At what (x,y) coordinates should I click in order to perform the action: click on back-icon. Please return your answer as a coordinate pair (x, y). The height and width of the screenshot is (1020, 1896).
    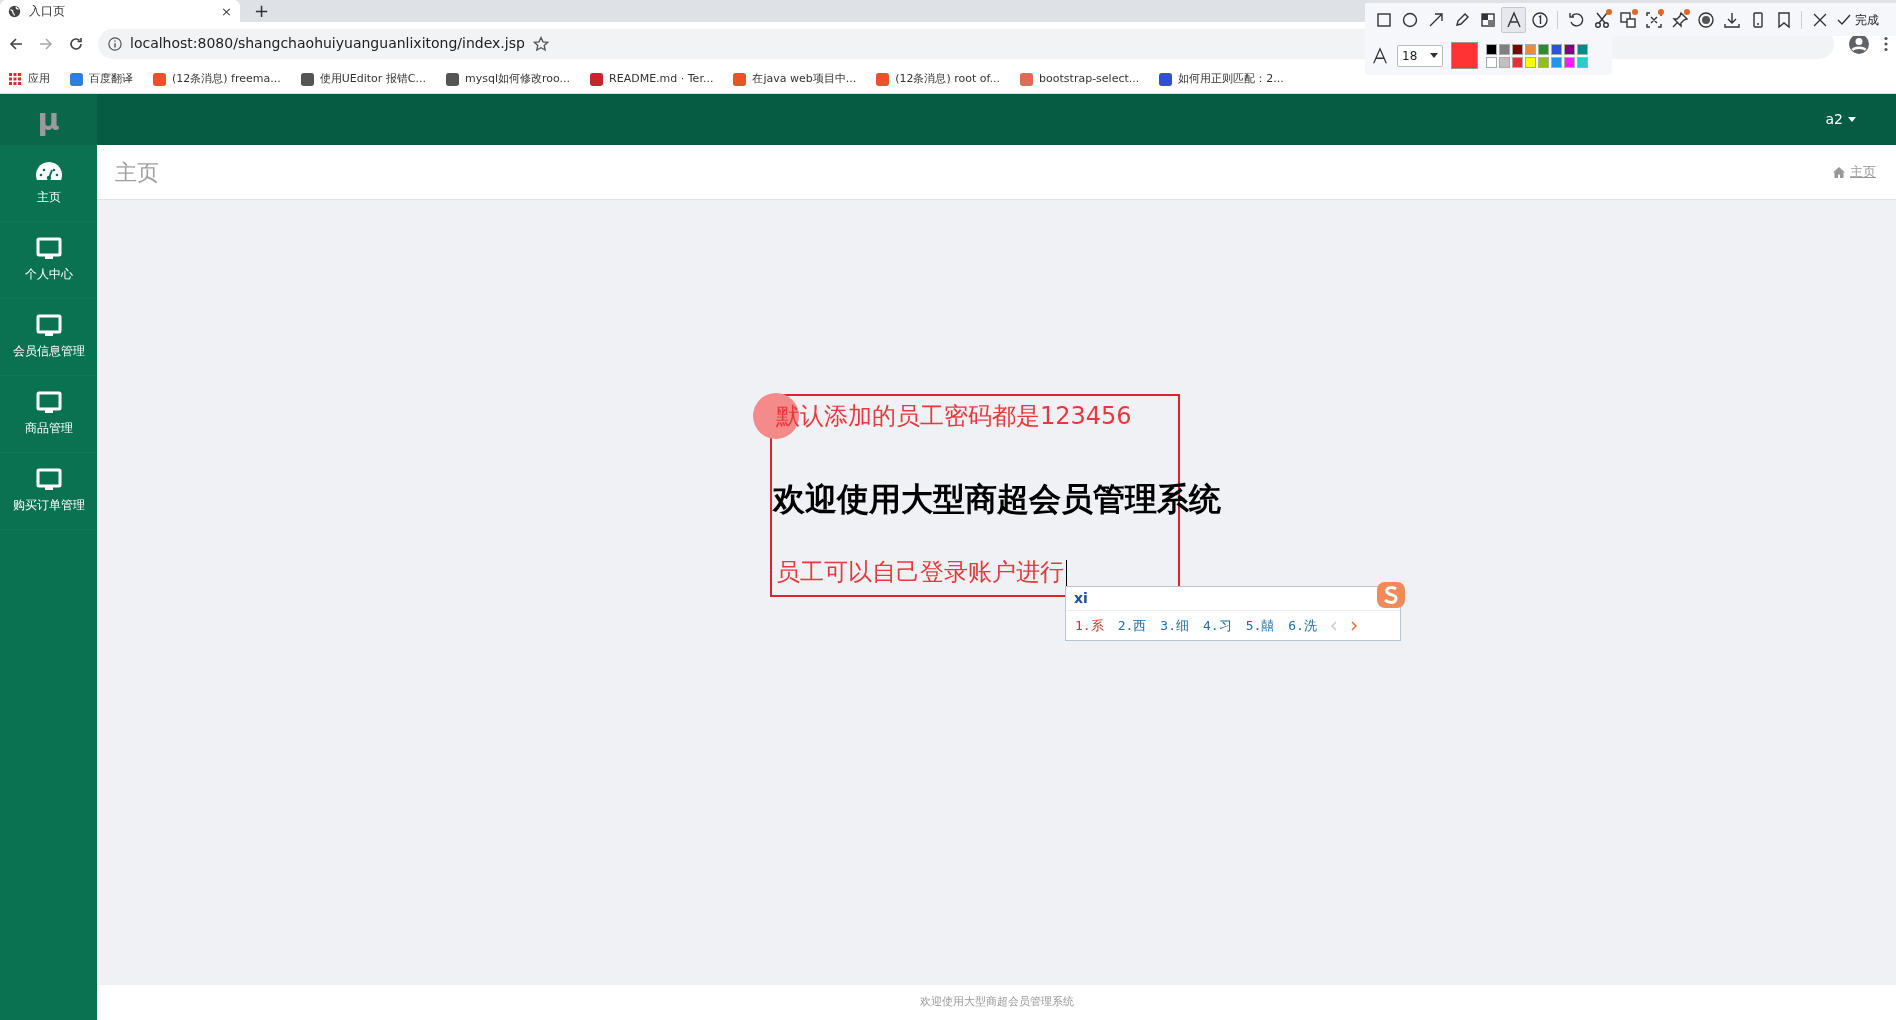
    Looking at the image, I should click on (16, 43).